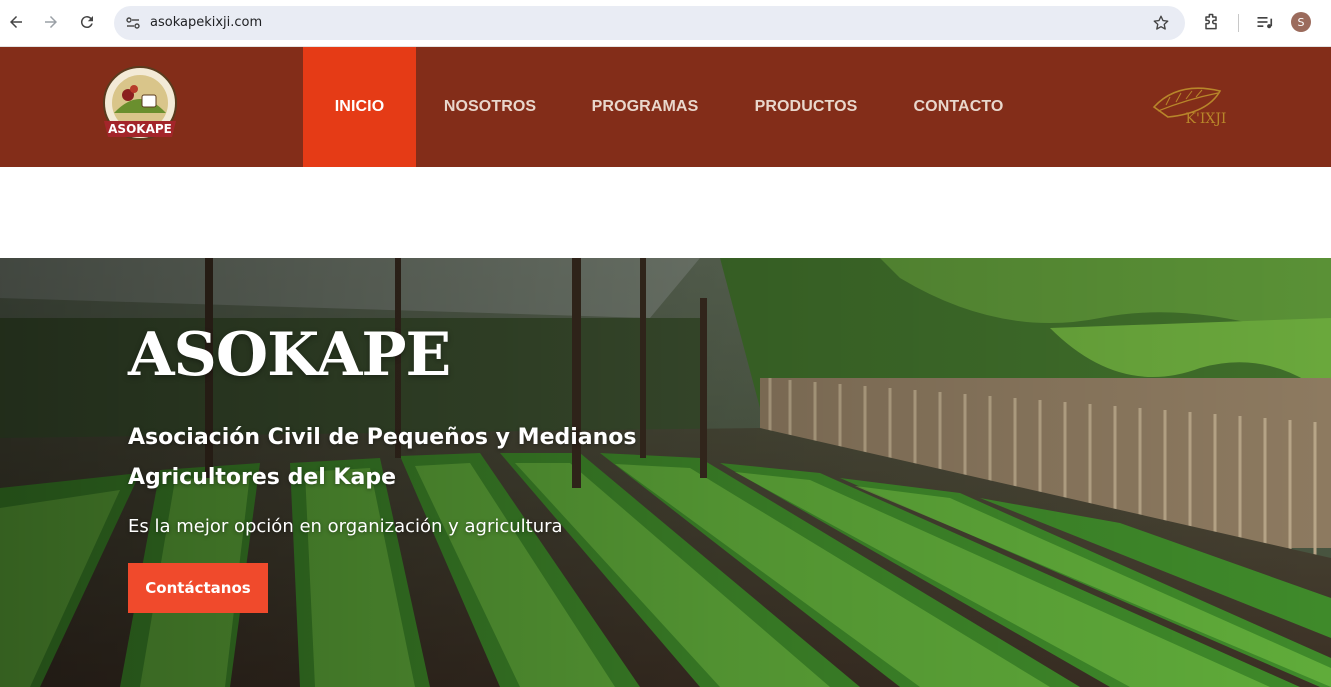 This screenshot has height=687, width=1331. I want to click on url-text: asokapekixji.com, so click(206, 22).